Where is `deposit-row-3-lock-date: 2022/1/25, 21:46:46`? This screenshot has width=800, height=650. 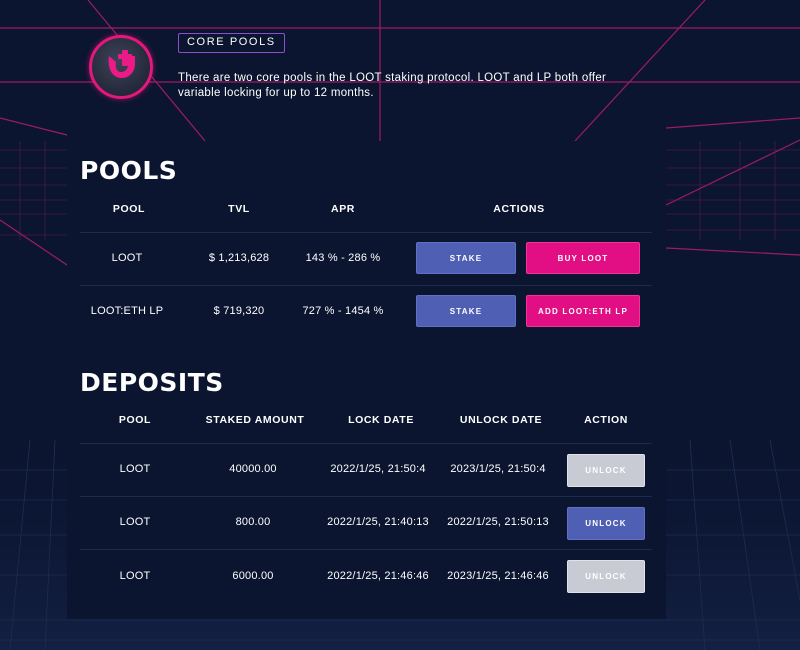 deposit-row-3-lock-date: 2022/1/25, 21:46:46 is located at coordinates (378, 576).